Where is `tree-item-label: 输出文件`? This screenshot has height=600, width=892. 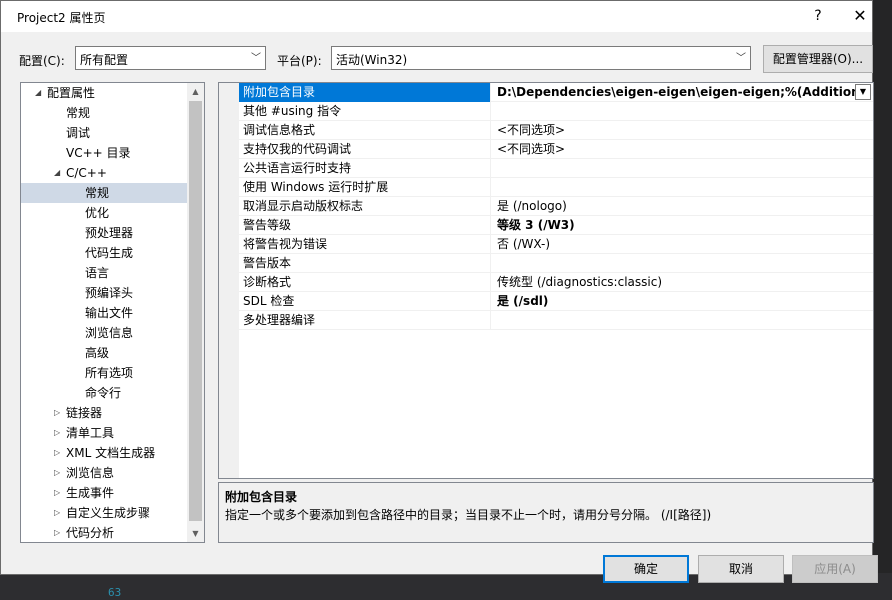
tree-item-label: 输出文件 is located at coordinates (109, 313).